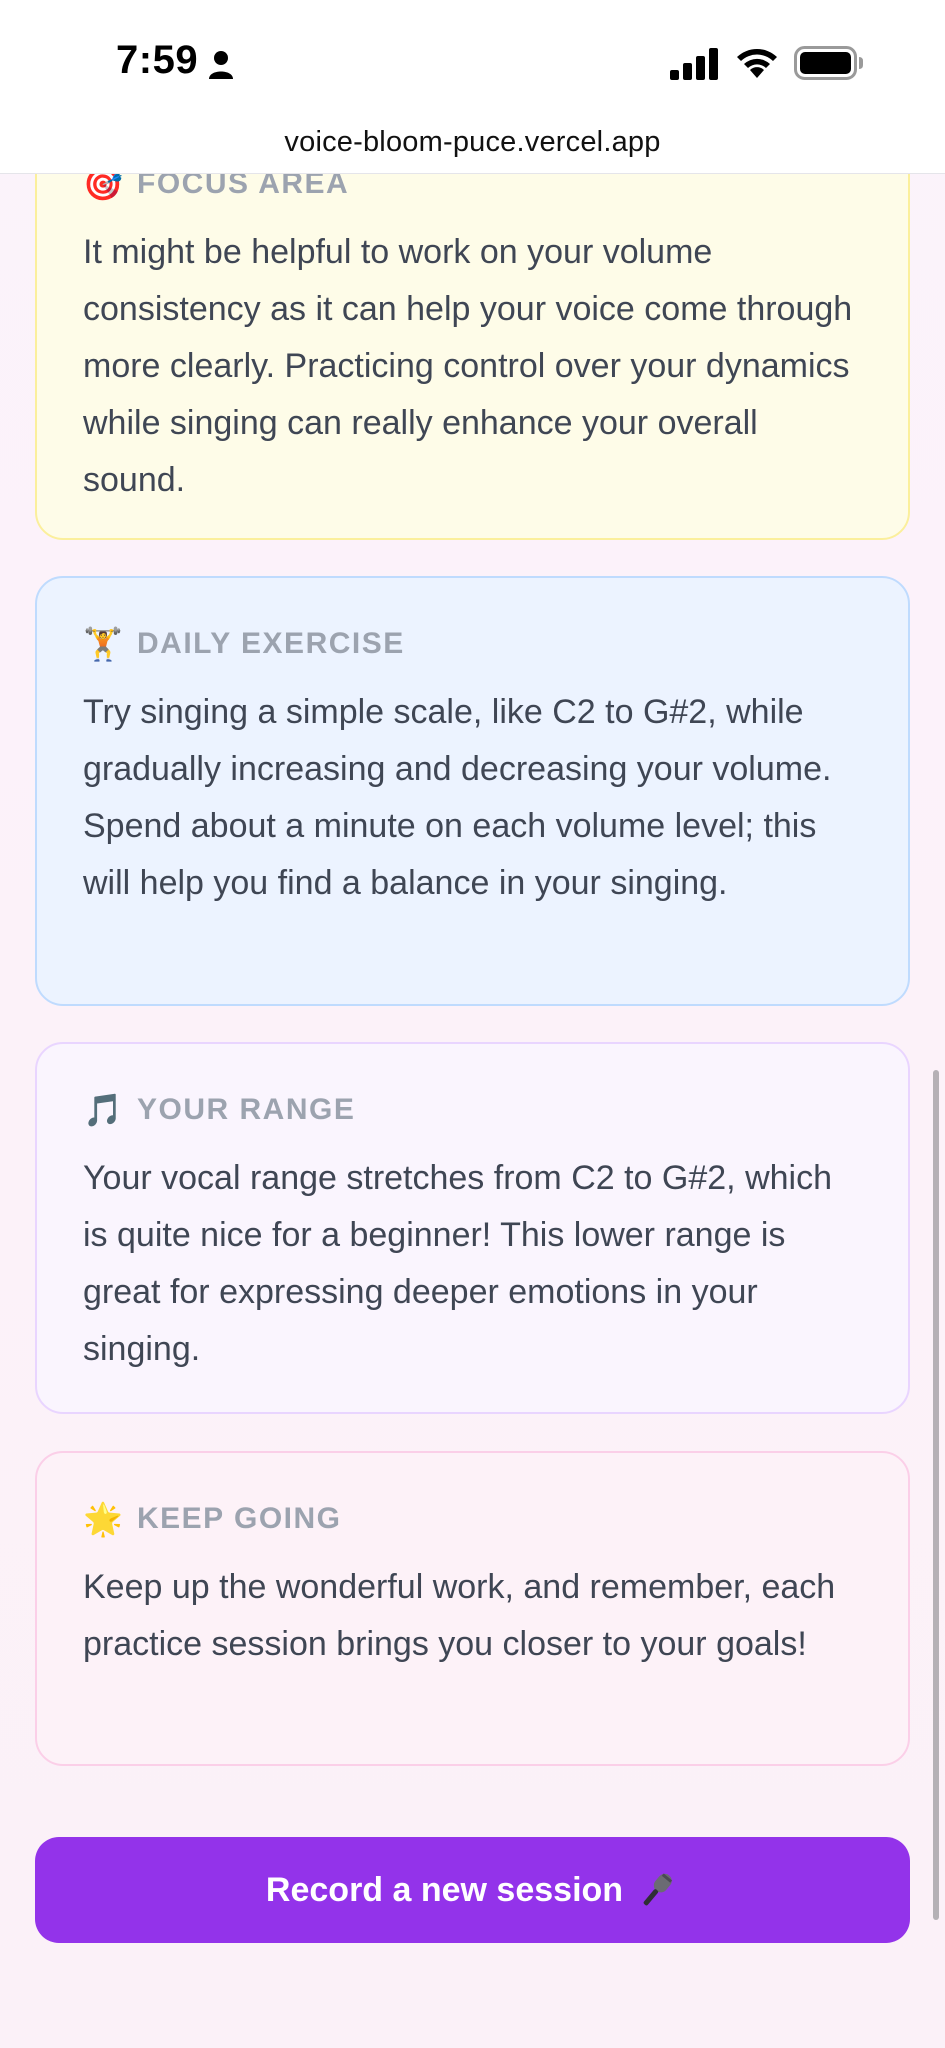 The image size is (945, 2048). I want to click on music-note-icon: 🎵, so click(103, 1110).